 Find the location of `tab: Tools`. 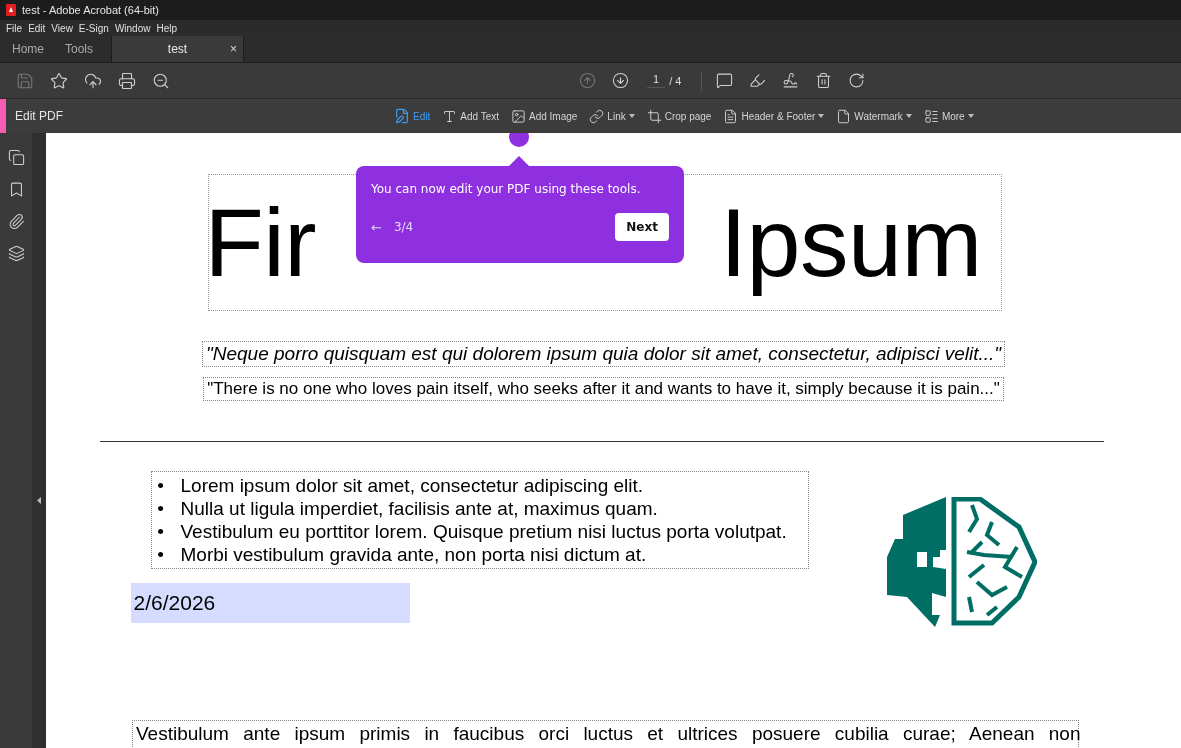

tab: Tools is located at coordinates (82, 49).